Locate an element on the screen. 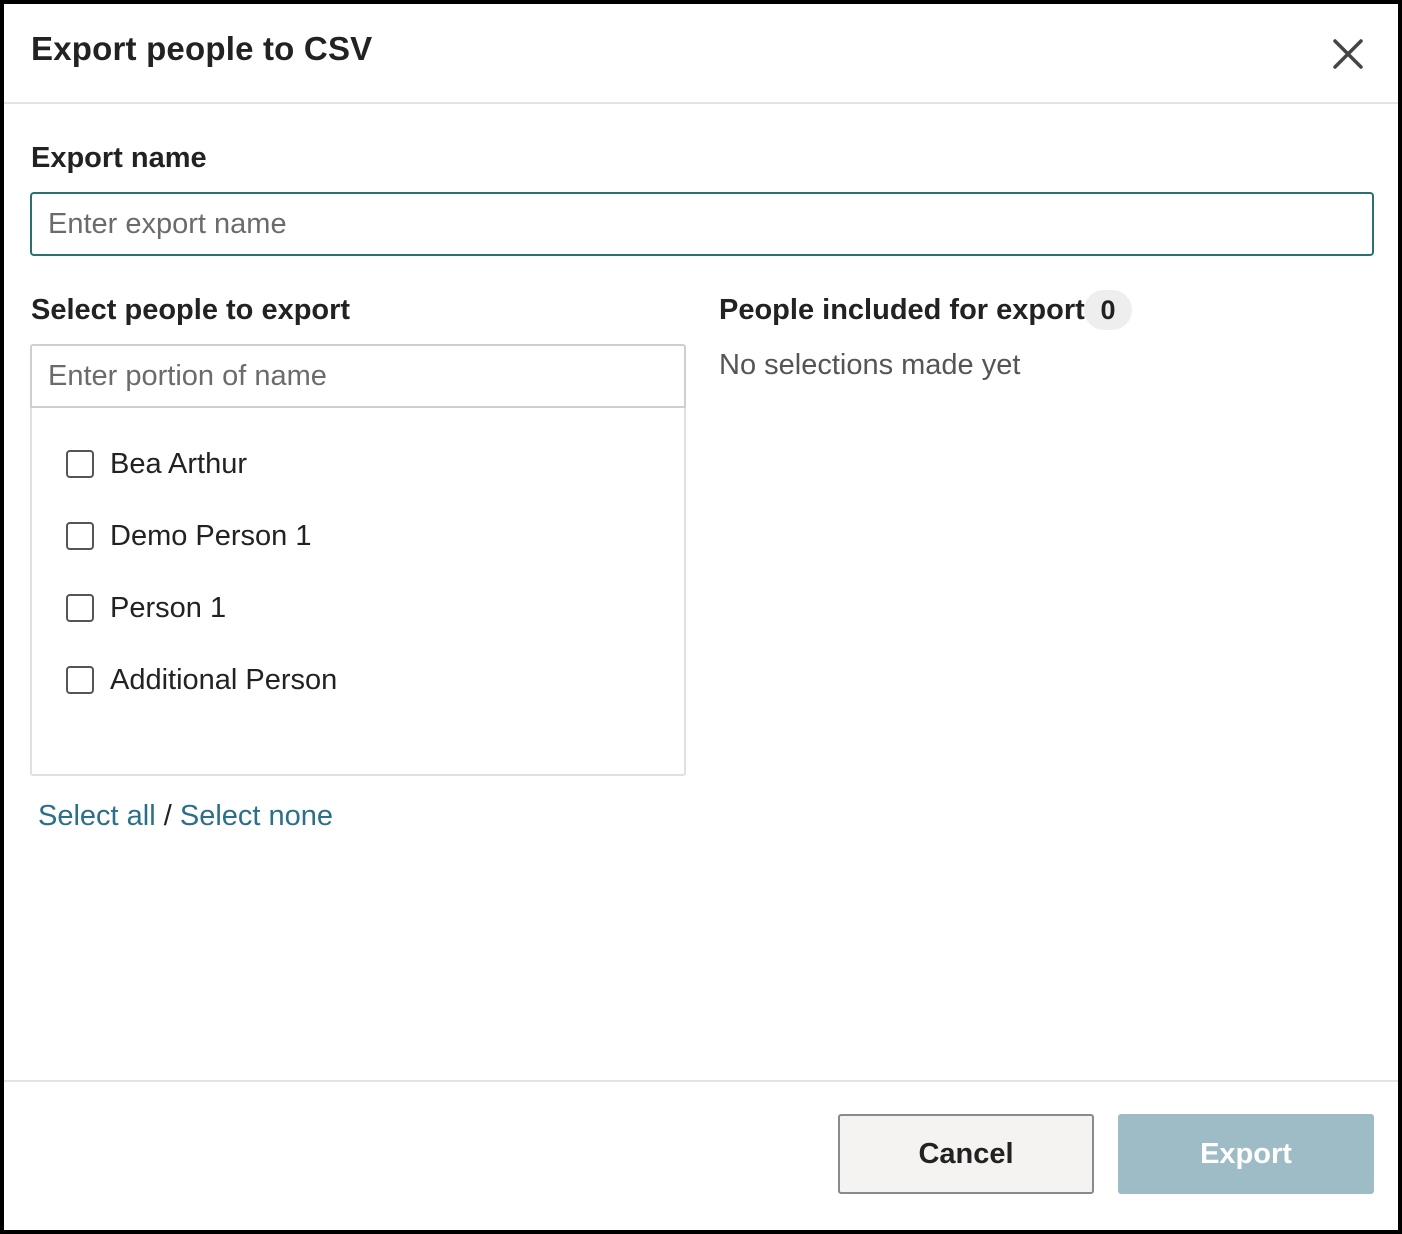  export-name-label: Export name is located at coordinates (119, 158).